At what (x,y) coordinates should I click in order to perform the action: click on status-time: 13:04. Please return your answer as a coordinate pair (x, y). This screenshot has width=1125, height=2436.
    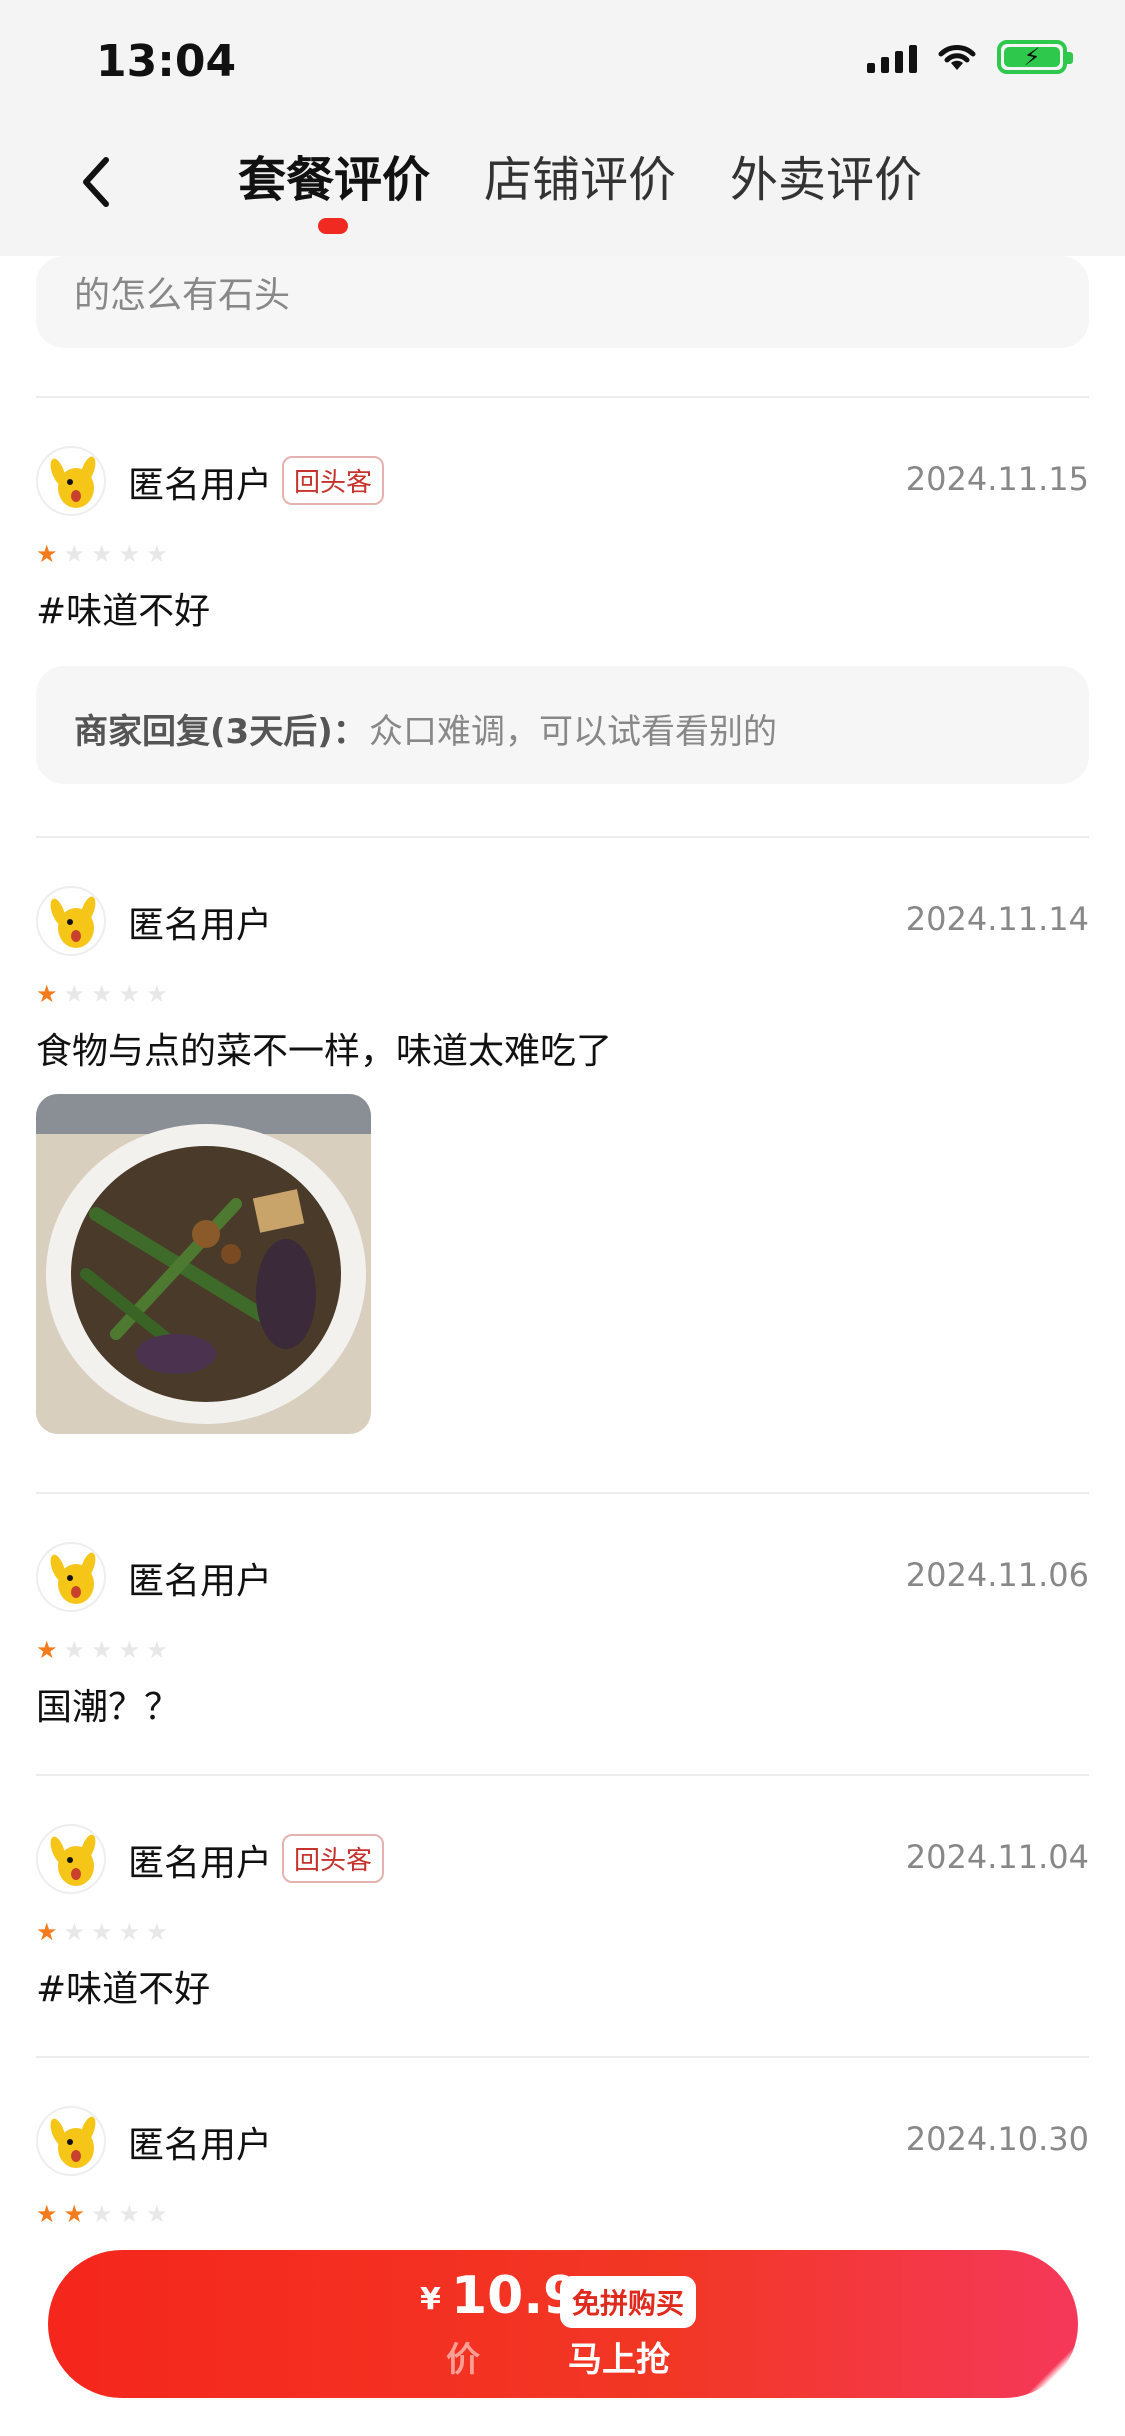
    Looking at the image, I should click on (166, 61).